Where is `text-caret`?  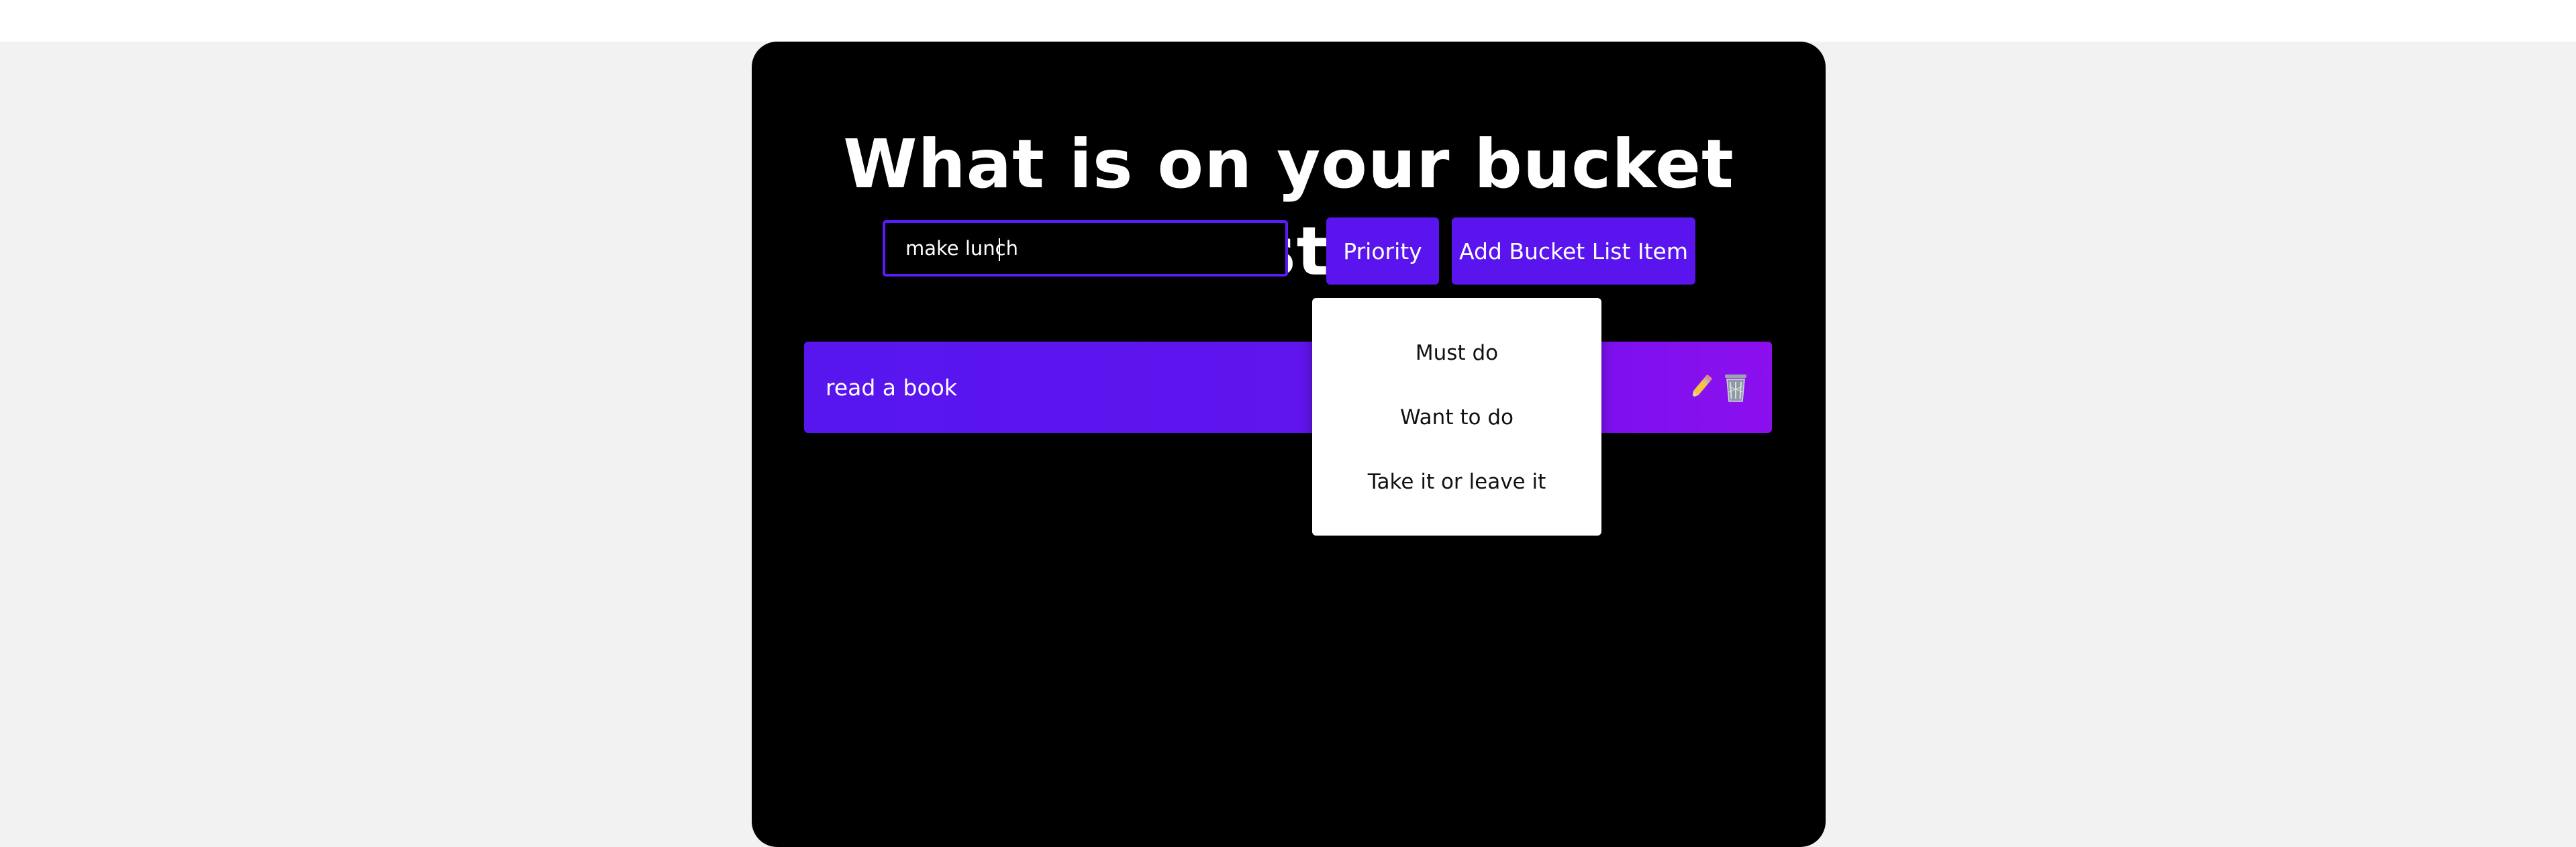 text-caret is located at coordinates (999, 249).